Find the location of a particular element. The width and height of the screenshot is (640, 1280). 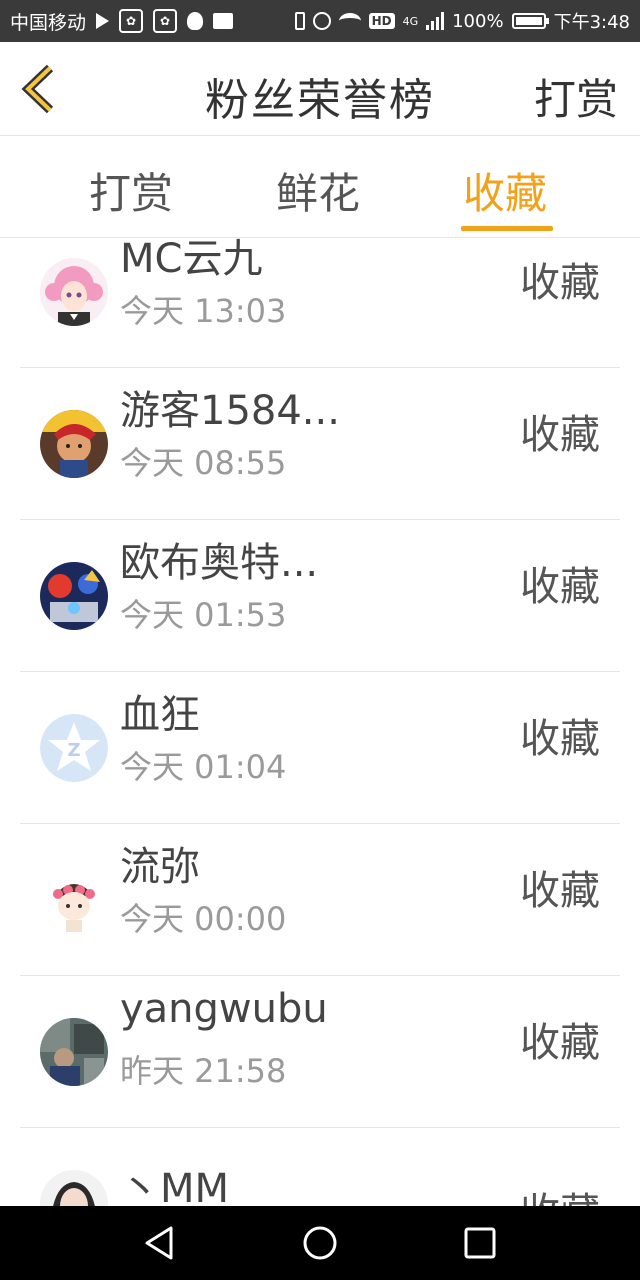

fan-time: 今天 01:53 is located at coordinates (203, 615).